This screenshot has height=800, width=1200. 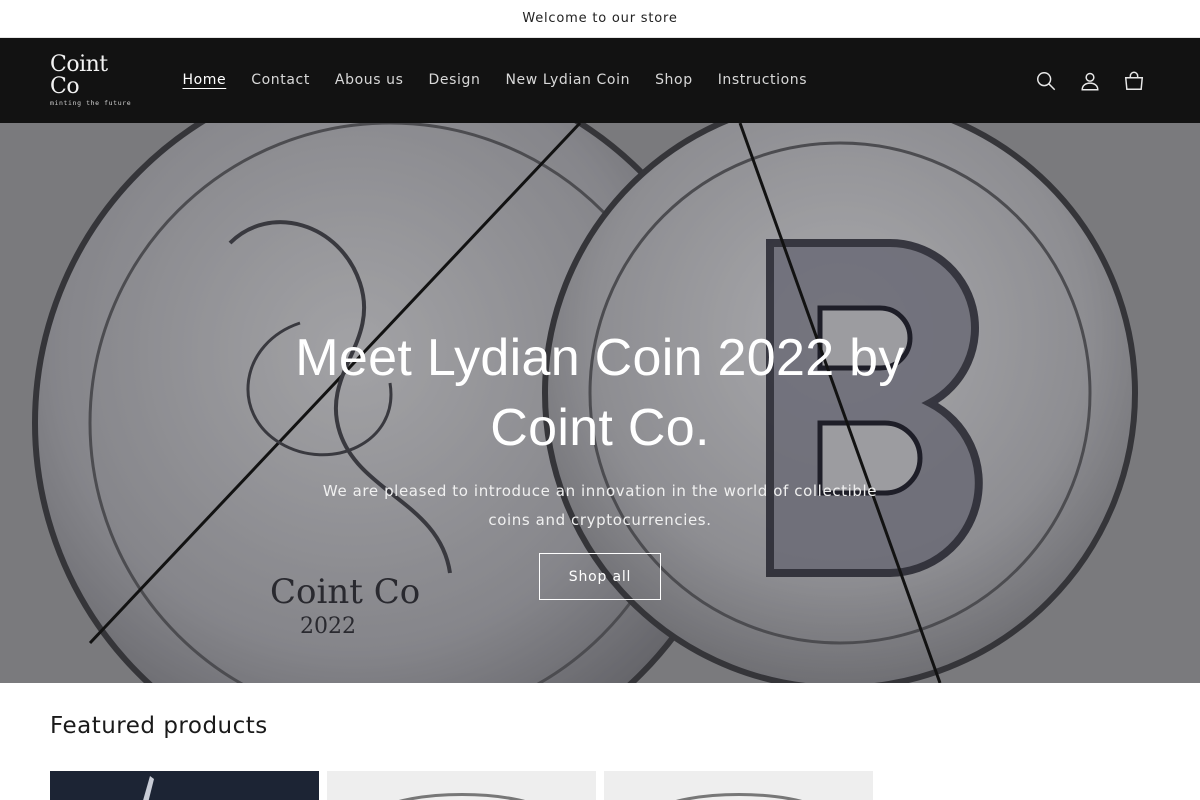 What do you see at coordinates (600, 741) in the screenshot?
I see `featured-products-section: Featured products` at bounding box center [600, 741].